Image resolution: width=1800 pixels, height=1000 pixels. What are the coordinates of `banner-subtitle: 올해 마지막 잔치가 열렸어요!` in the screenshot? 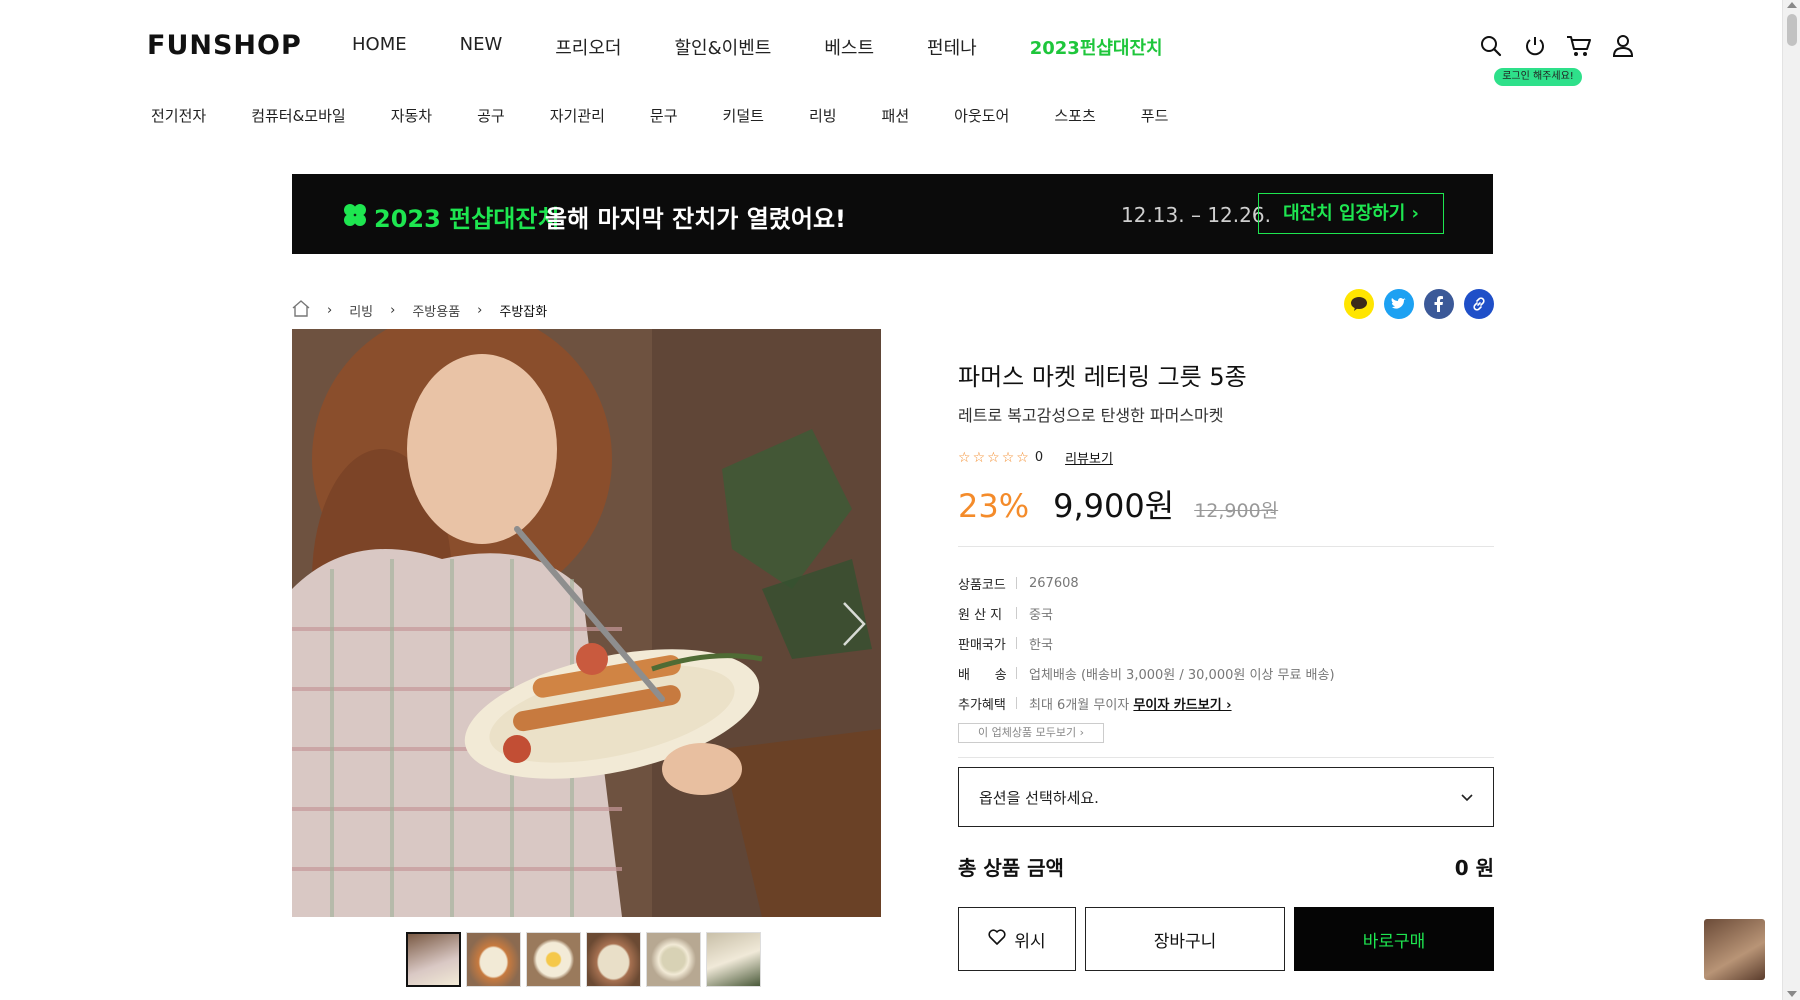 It's located at (695, 219).